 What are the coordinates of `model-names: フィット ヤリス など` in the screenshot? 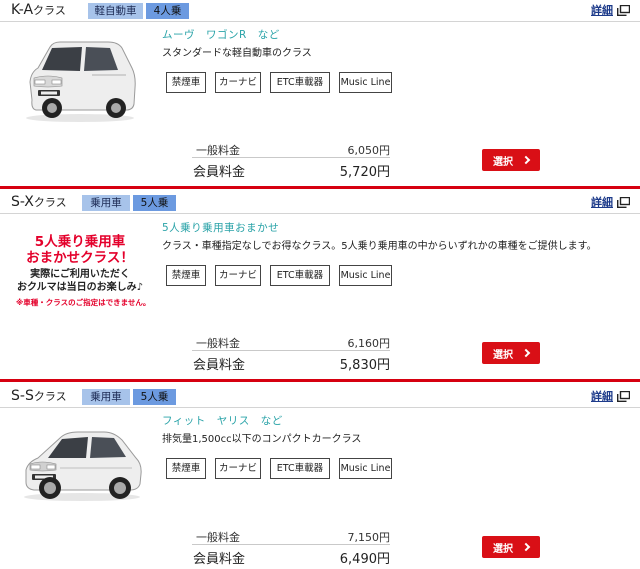 It's located at (222, 421).